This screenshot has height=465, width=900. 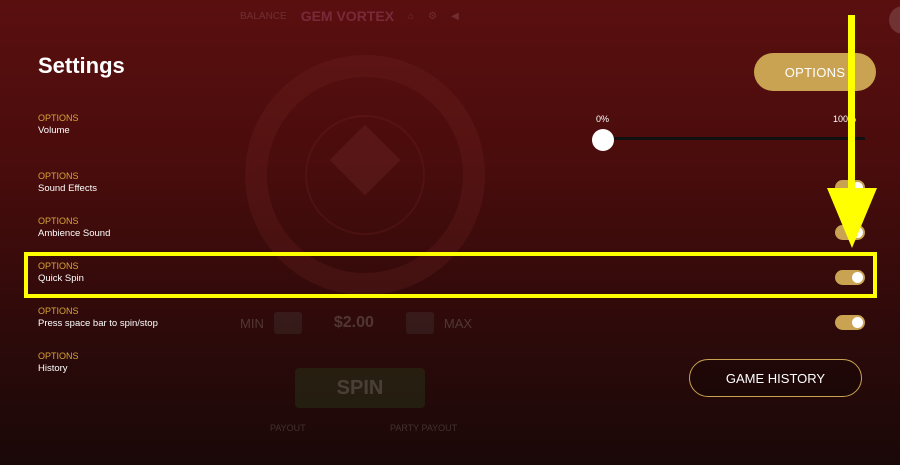 What do you see at coordinates (58, 221) in the screenshot?
I see `ambience-sound-category: OPTIONS` at bounding box center [58, 221].